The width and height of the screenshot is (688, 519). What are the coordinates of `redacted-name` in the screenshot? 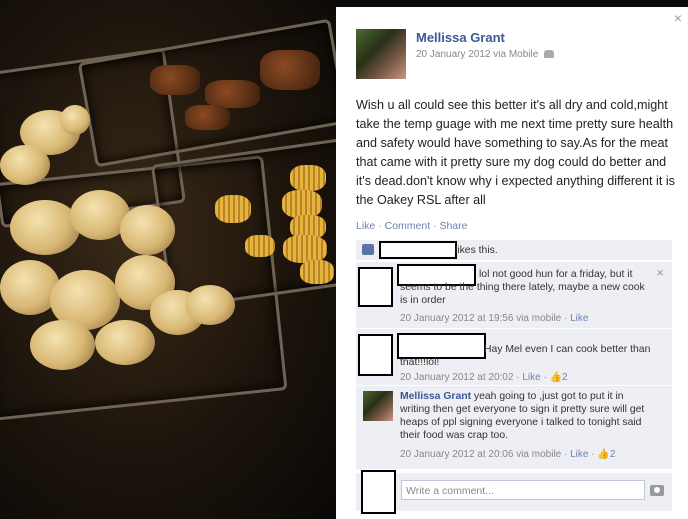 It's located at (418, 250).